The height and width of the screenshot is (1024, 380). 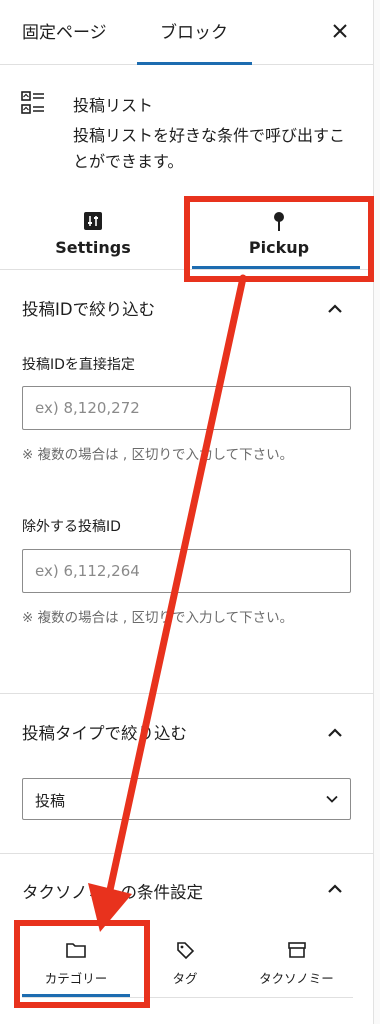 I want to click on exclude-ids-help: ※ 複数の場合は , 区切りで入力して下さい。, so click(x=158, y=618).